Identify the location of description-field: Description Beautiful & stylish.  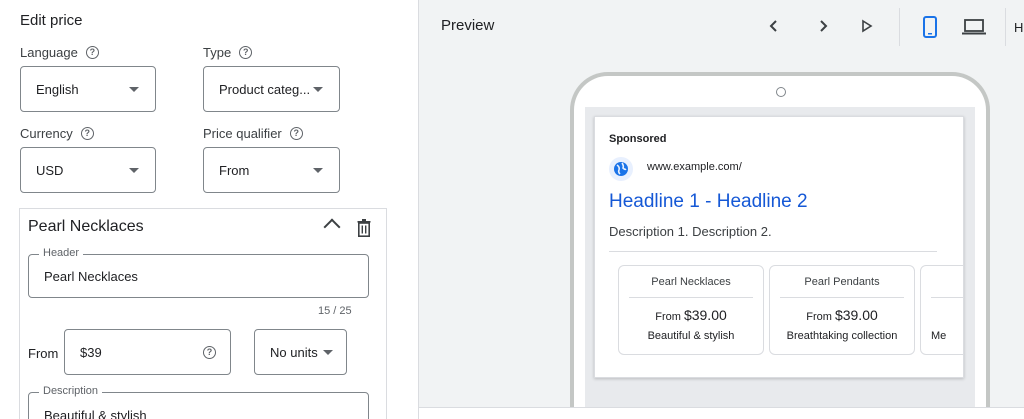
(198, 402).